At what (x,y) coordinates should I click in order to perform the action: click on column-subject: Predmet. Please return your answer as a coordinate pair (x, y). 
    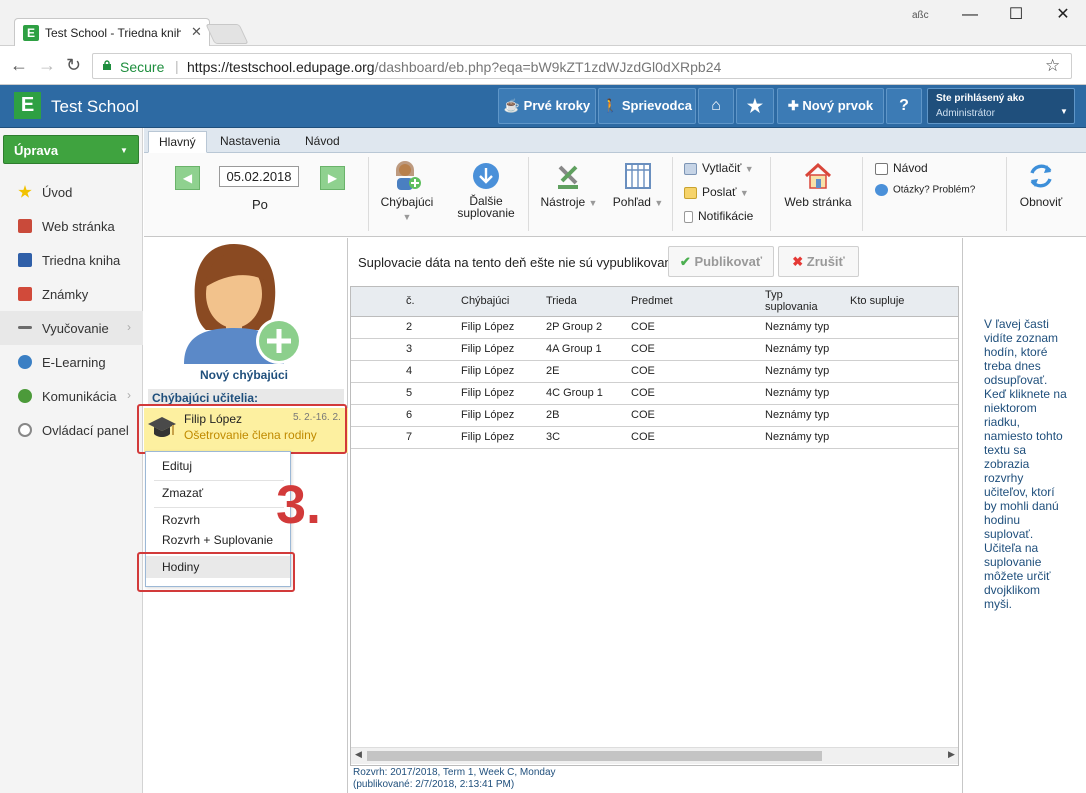
    Looking at the image, I should click on (652, 301).